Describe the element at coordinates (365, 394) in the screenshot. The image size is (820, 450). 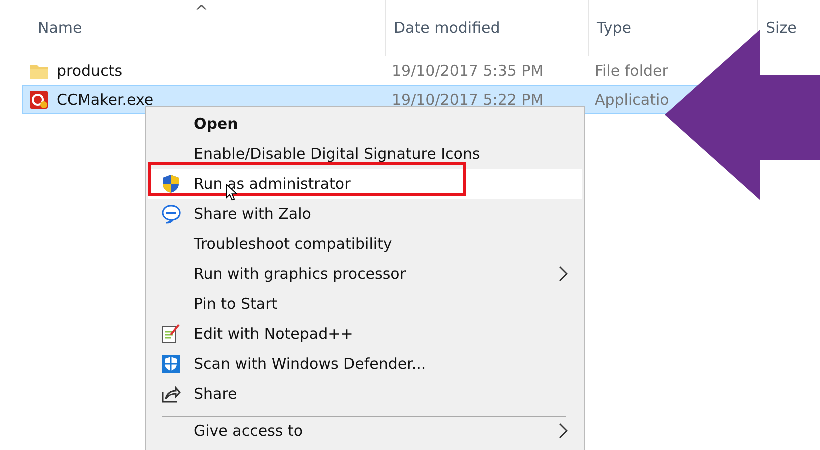
I see `menu-item: Share` at that location.